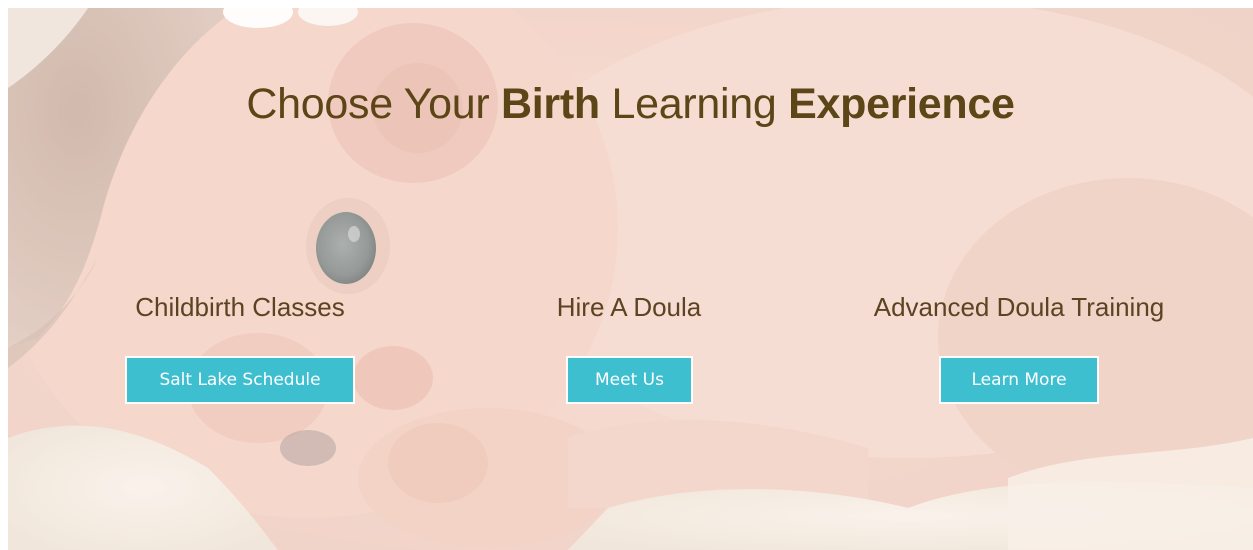 This screenshot has height=550, width=1253. What do you see at coordinates (240, 380) in the screenshot?
I see `salt-lake-schedule-button: Salt Lake Schedule` at bounding box center [240, 380].